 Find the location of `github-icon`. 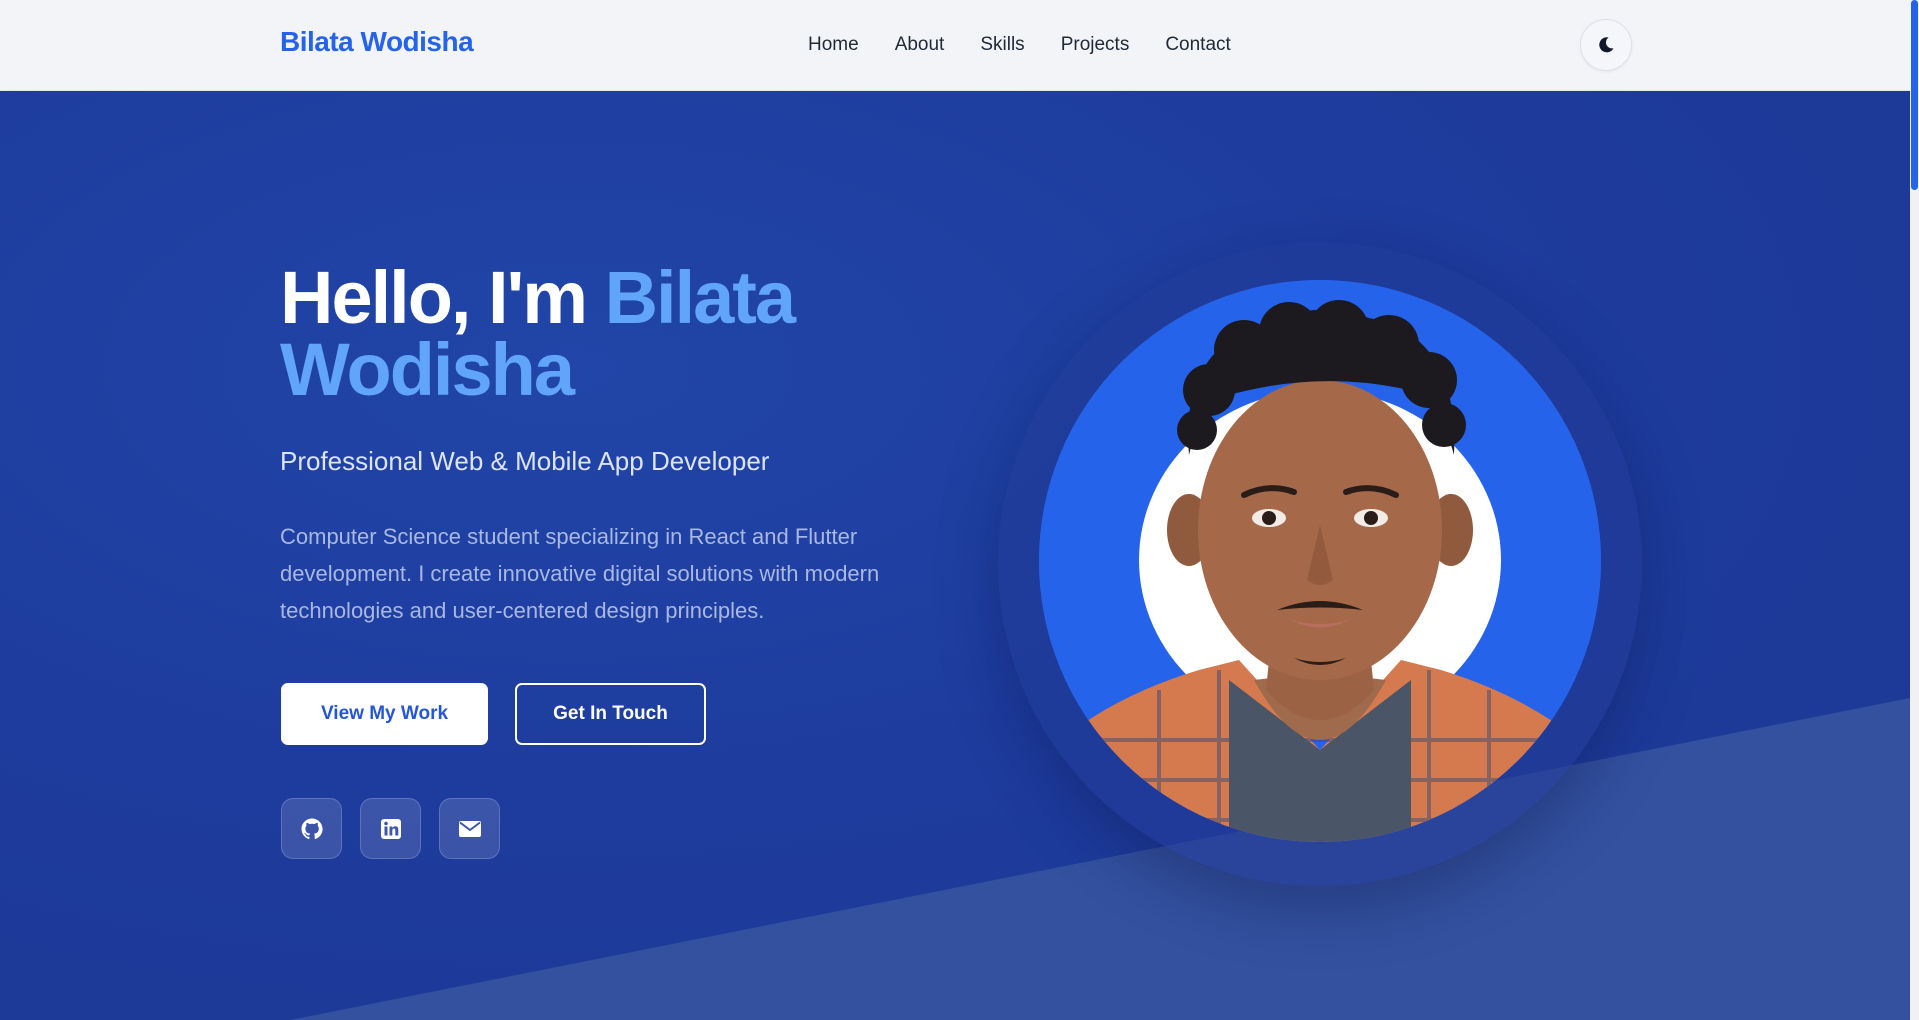

github-icon is located at coordinates (312, 828).